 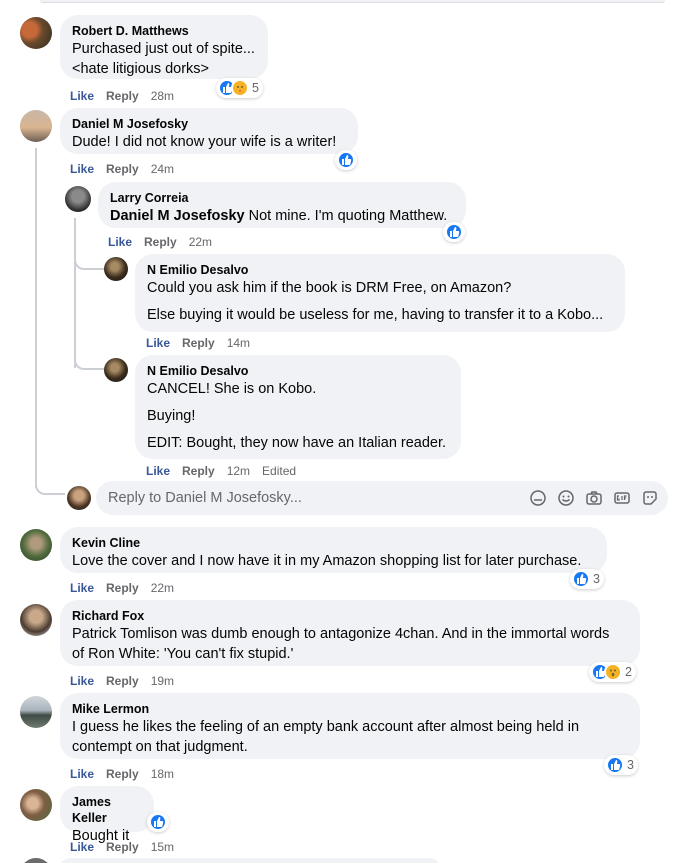 I want to click on comment-text: contempt on that judgment., so click(x=160, y=747).